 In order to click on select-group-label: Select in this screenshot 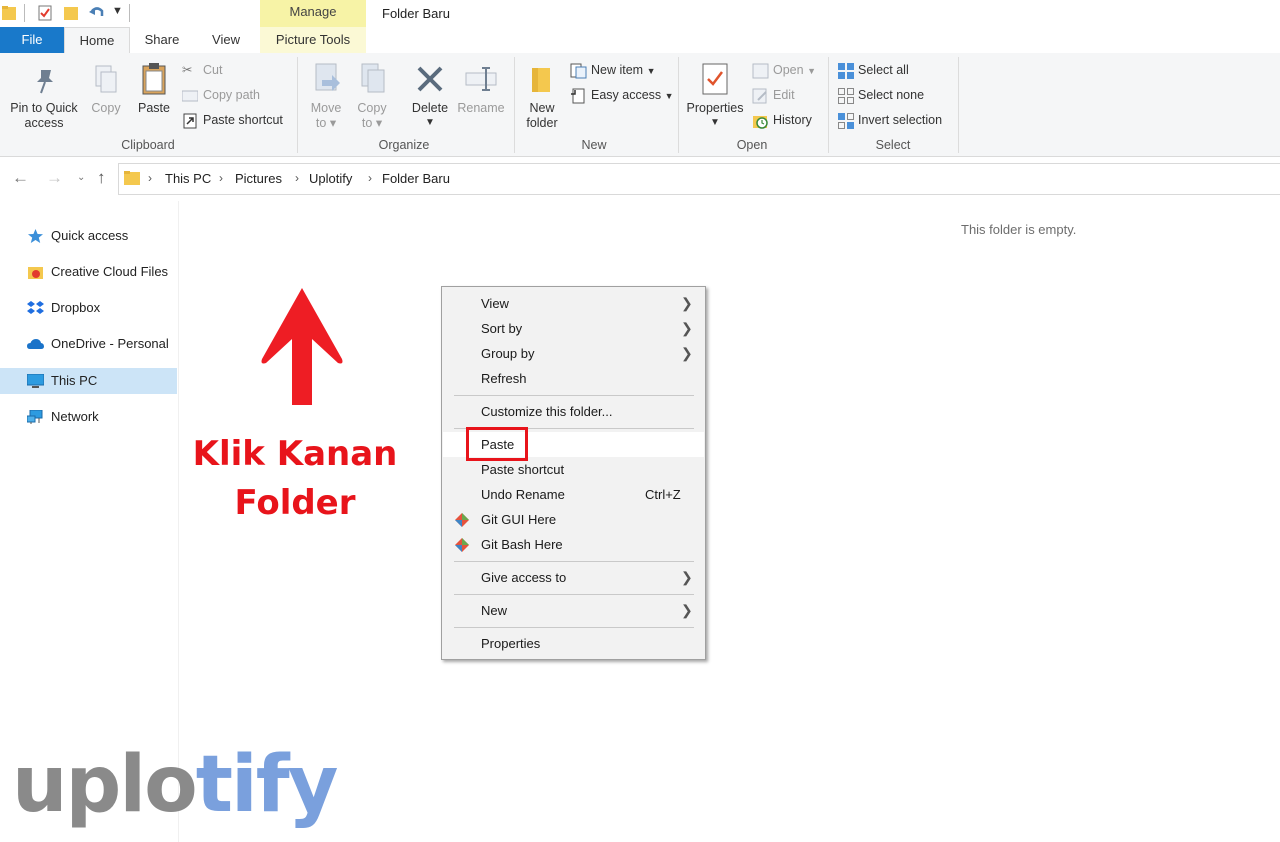, I will do `click(893, 145)`.